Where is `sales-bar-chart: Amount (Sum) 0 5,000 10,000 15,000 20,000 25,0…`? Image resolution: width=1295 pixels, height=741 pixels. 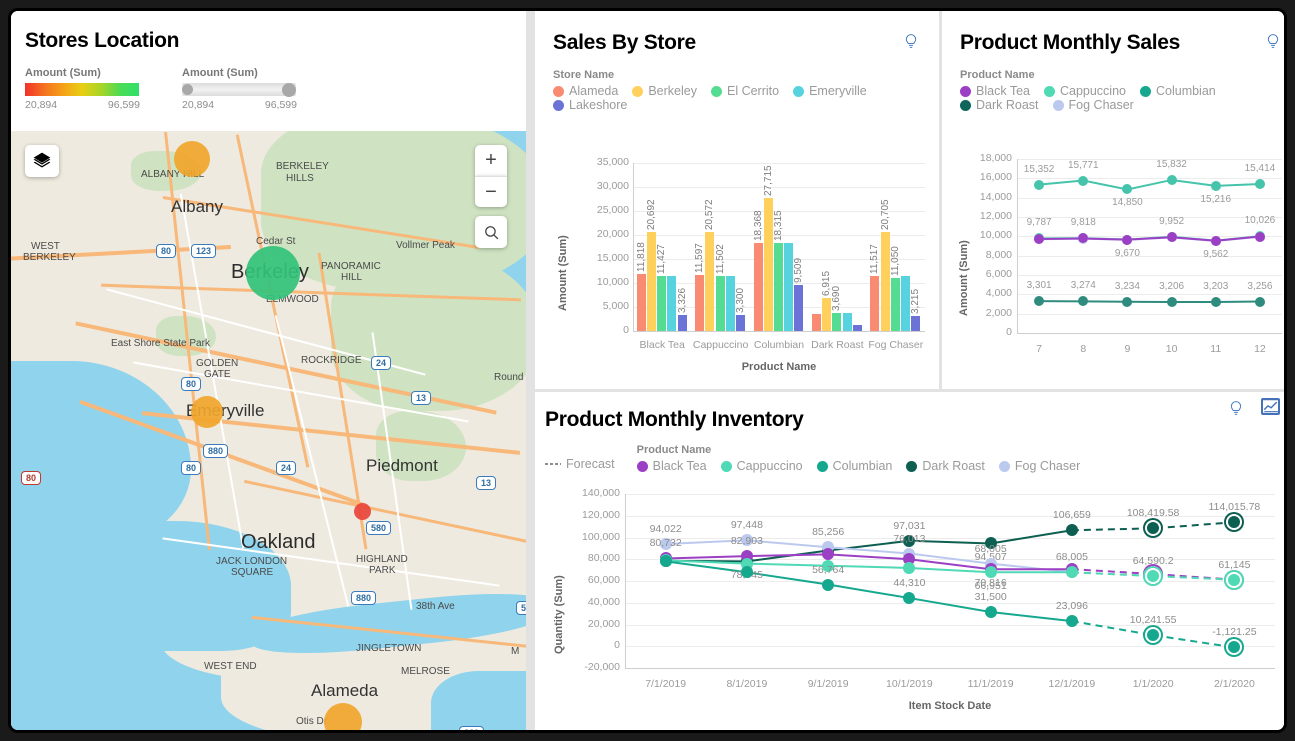
sales-bar-chart: Amount (Sum) 0 5,000 10,000 15,000 20,000 25,0… is located at coordinates (737, 261).